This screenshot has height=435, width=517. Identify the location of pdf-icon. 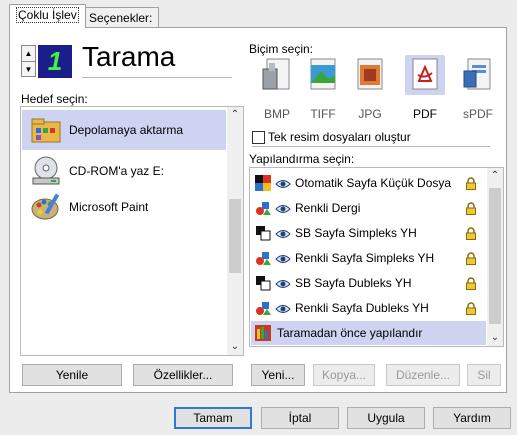
(425, 74).